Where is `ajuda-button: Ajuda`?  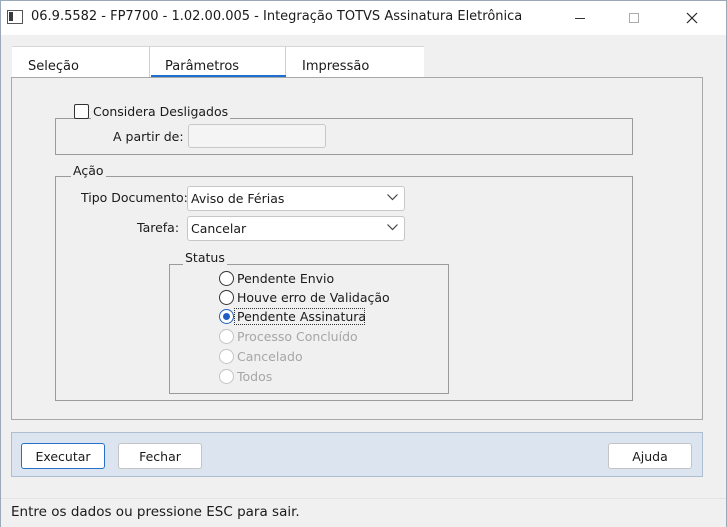 ajuda-button: Ajuda is located at coordinates (650, 456).